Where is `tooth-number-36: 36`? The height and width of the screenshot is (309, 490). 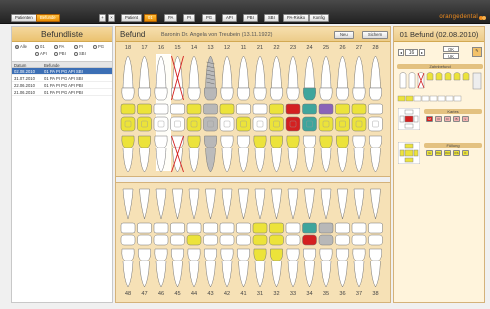
tooth-number-36: 36 is located at coordinates (343, 294).